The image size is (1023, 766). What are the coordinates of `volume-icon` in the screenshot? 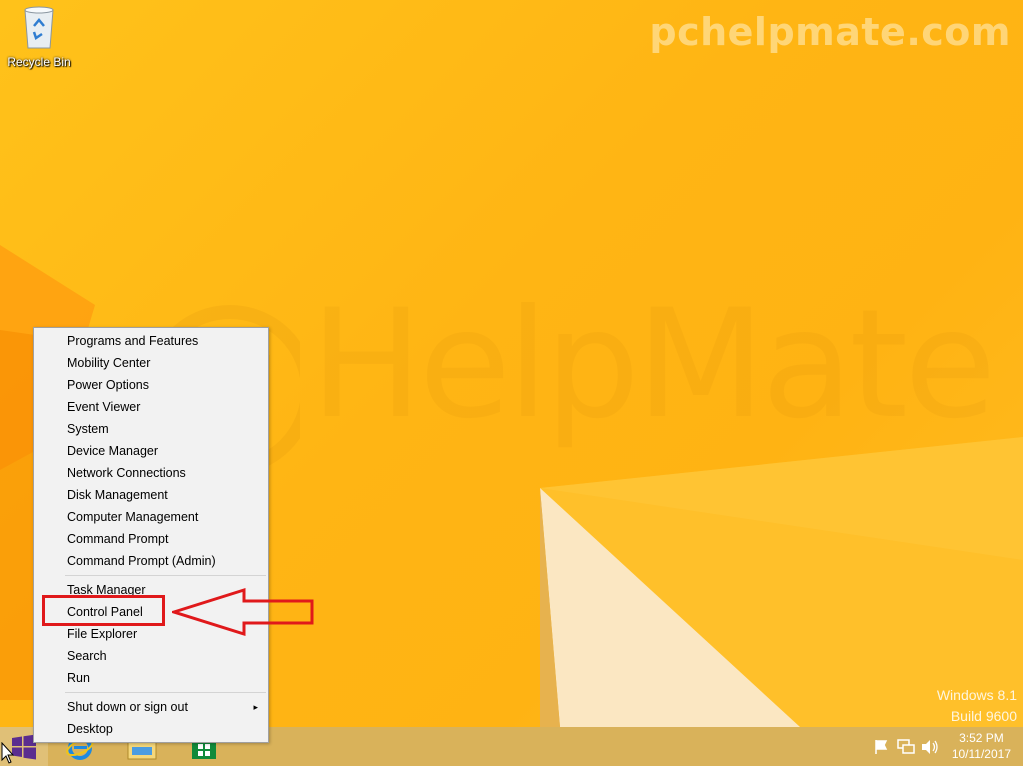 It's located at (930, 747).